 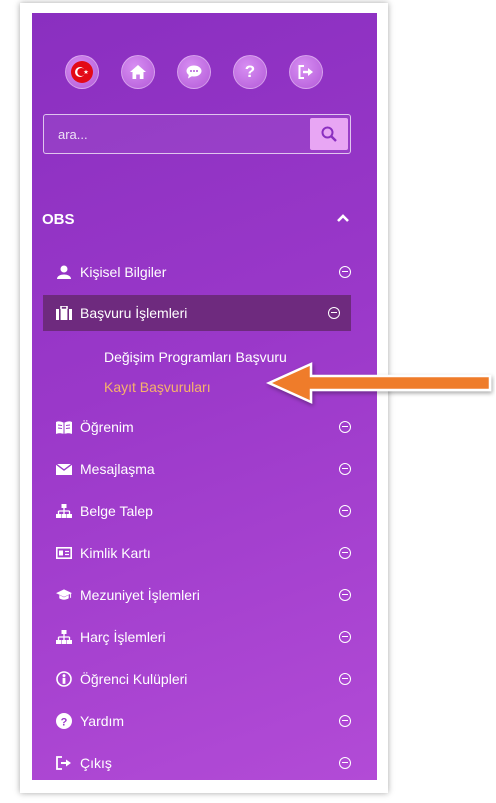 I want to click on home-icon, so click(x=138, y=72).